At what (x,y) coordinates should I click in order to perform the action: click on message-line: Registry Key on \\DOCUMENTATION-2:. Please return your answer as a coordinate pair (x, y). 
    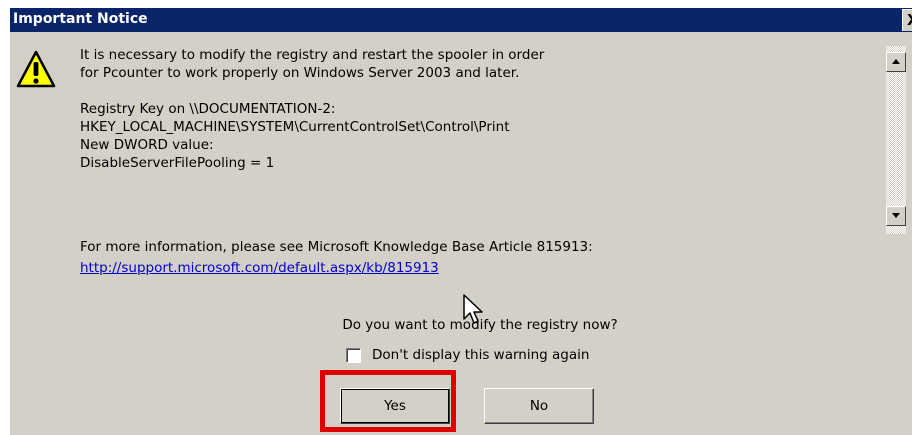
    Looking at the image, I should click on (208, 109).